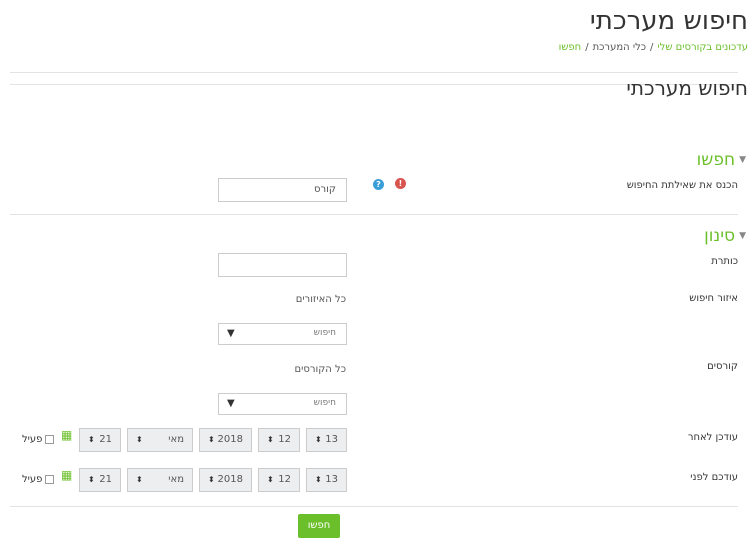 Image resolution: width=748 pixels, height=538 pixels. I want to click on area-search-placeholder: חיפוש, so click(324, 333).